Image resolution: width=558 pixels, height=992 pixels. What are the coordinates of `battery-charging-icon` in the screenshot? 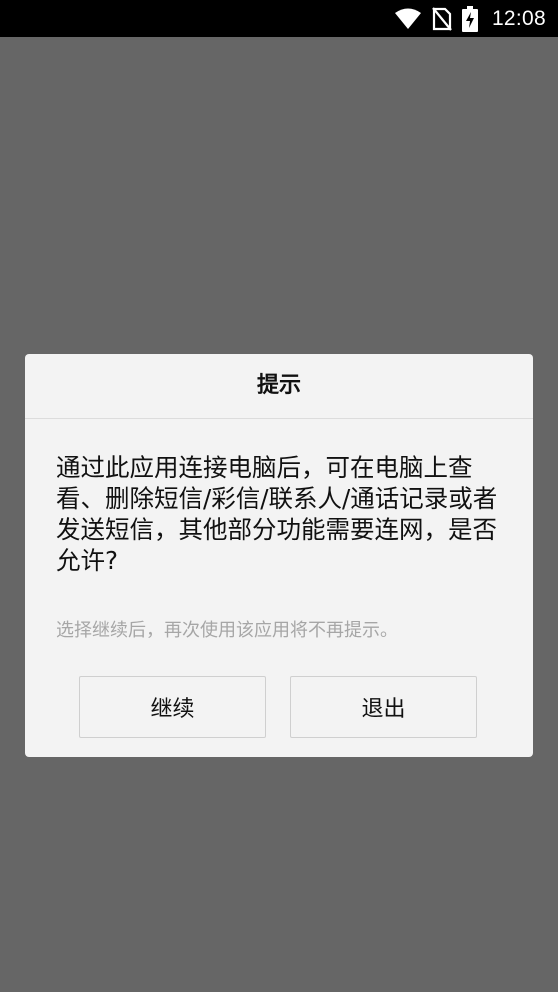 It's located at (469, 18).